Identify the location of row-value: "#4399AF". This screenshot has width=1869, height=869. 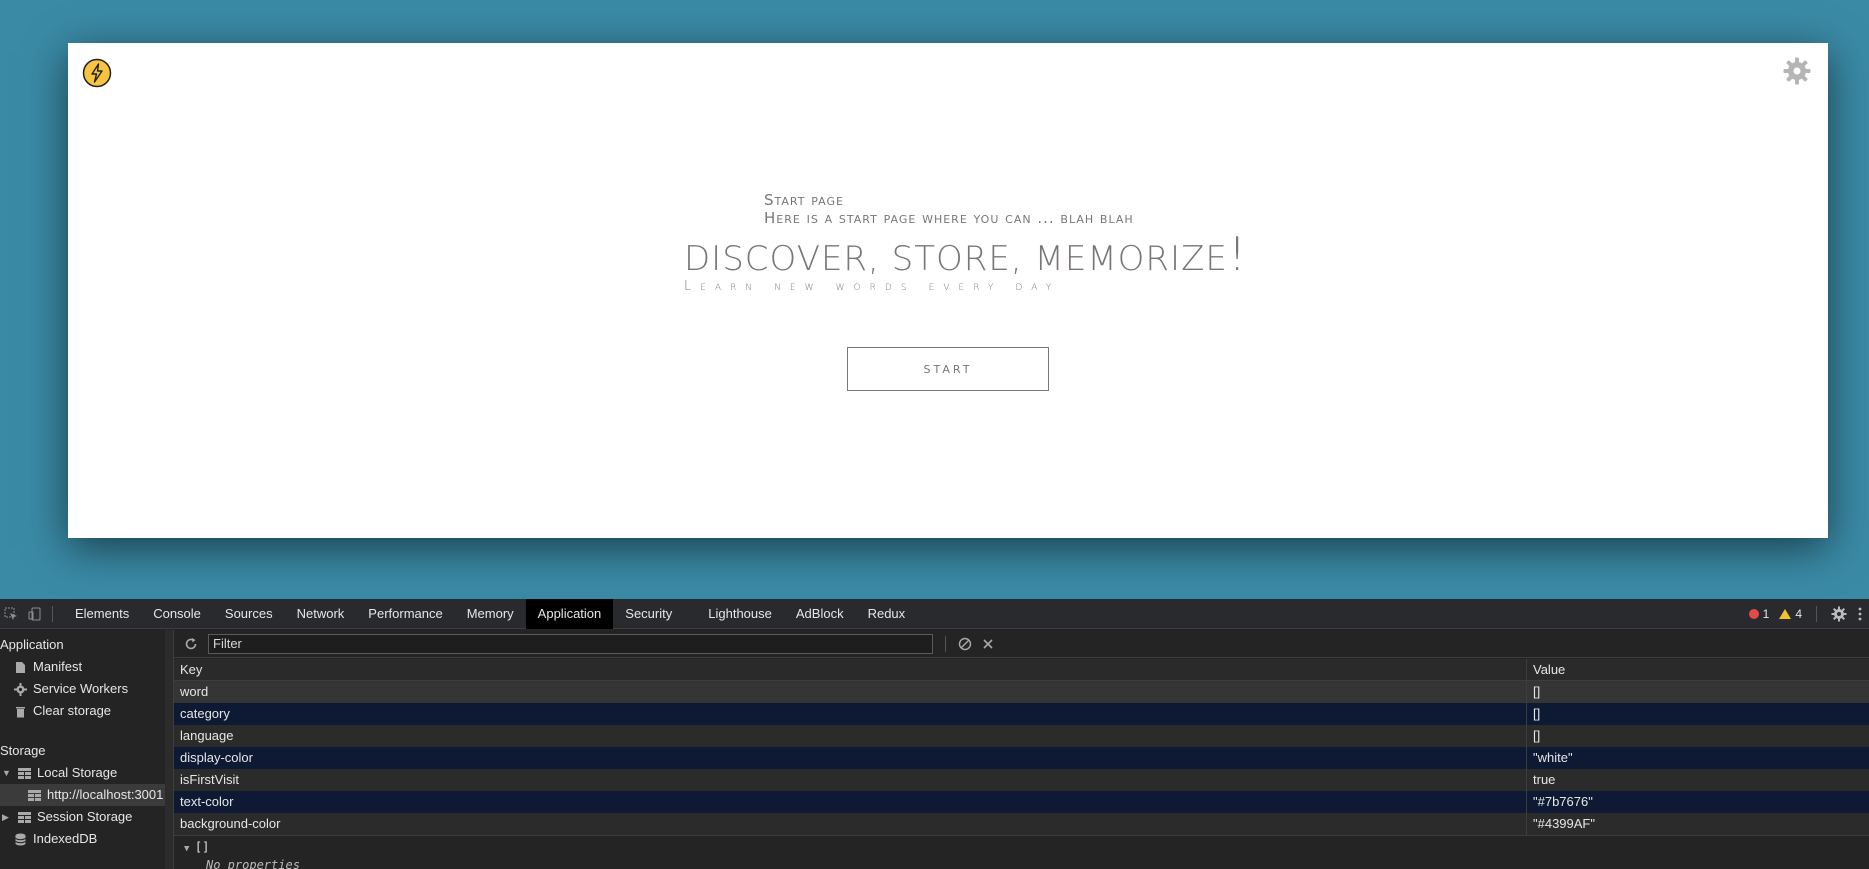
(1564, 823).